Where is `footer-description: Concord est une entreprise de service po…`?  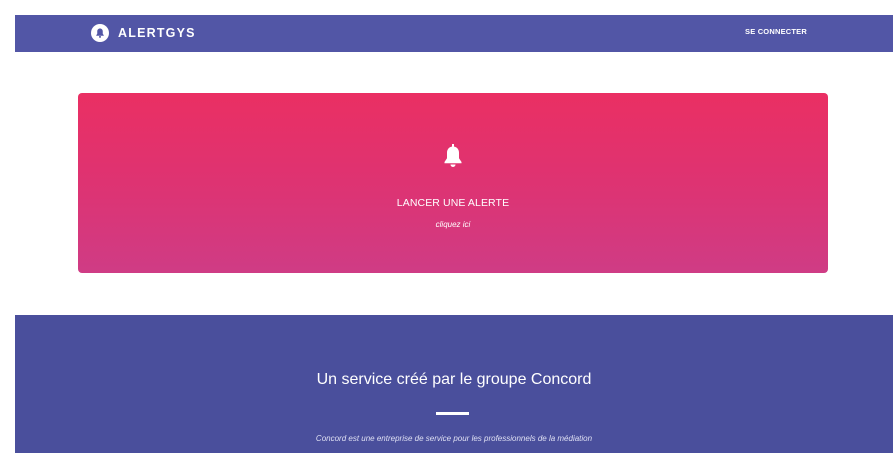
footer-description: Concord est une entreprise de service po… is located at coordinates (454, 438).